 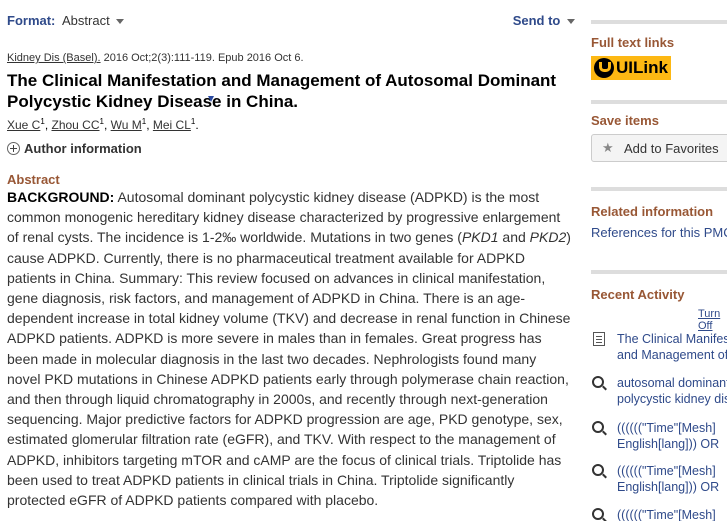 I want to click on author-link: Xue C, so click(x=23, y=125).